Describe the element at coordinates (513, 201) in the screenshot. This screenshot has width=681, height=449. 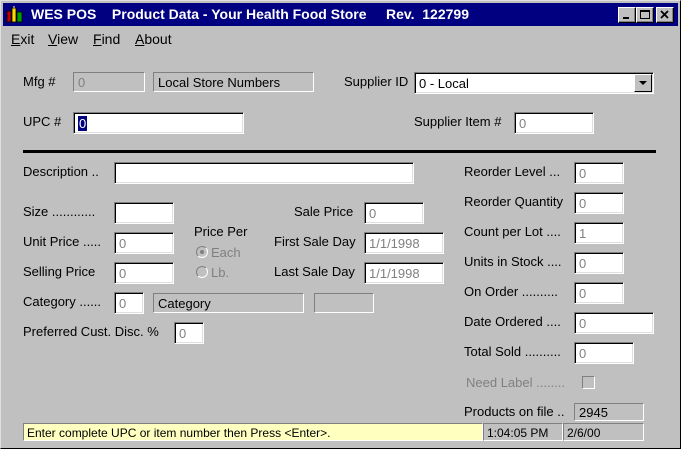
I see `reorder-qty-label: Reorder Quantity` at that location.